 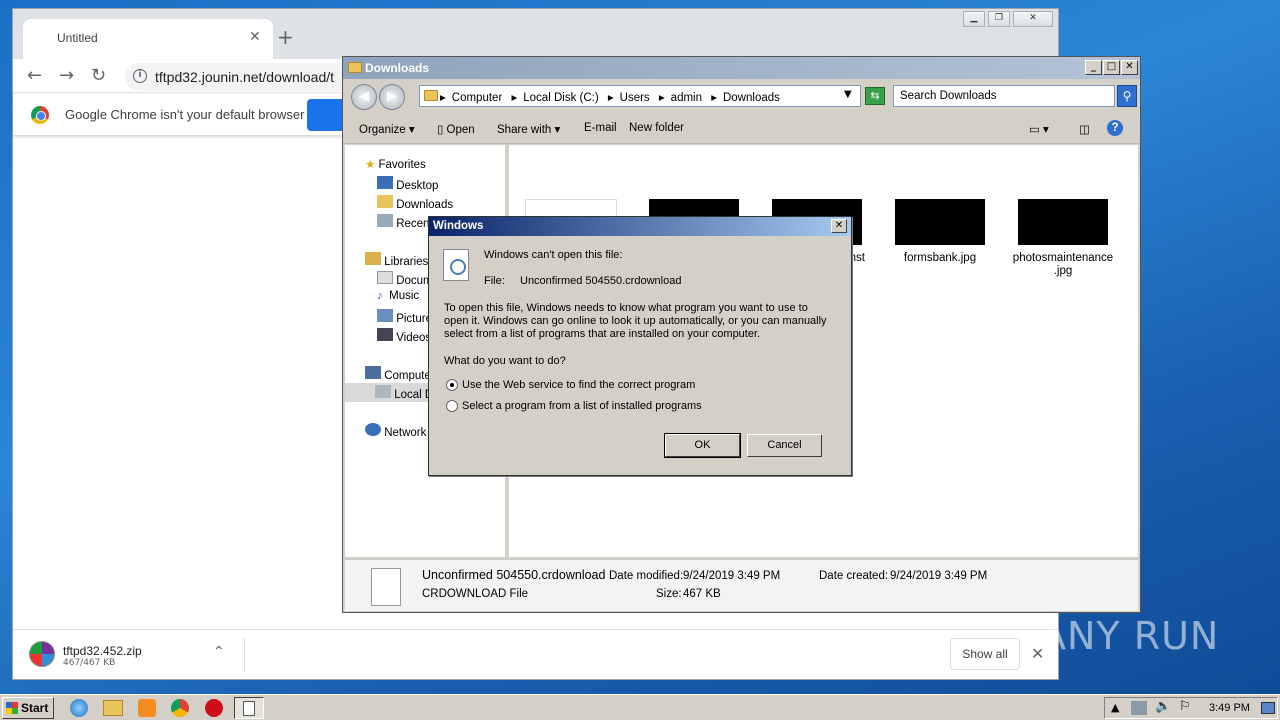 I want to click on libraries-icon, so click(x=373, y=258).